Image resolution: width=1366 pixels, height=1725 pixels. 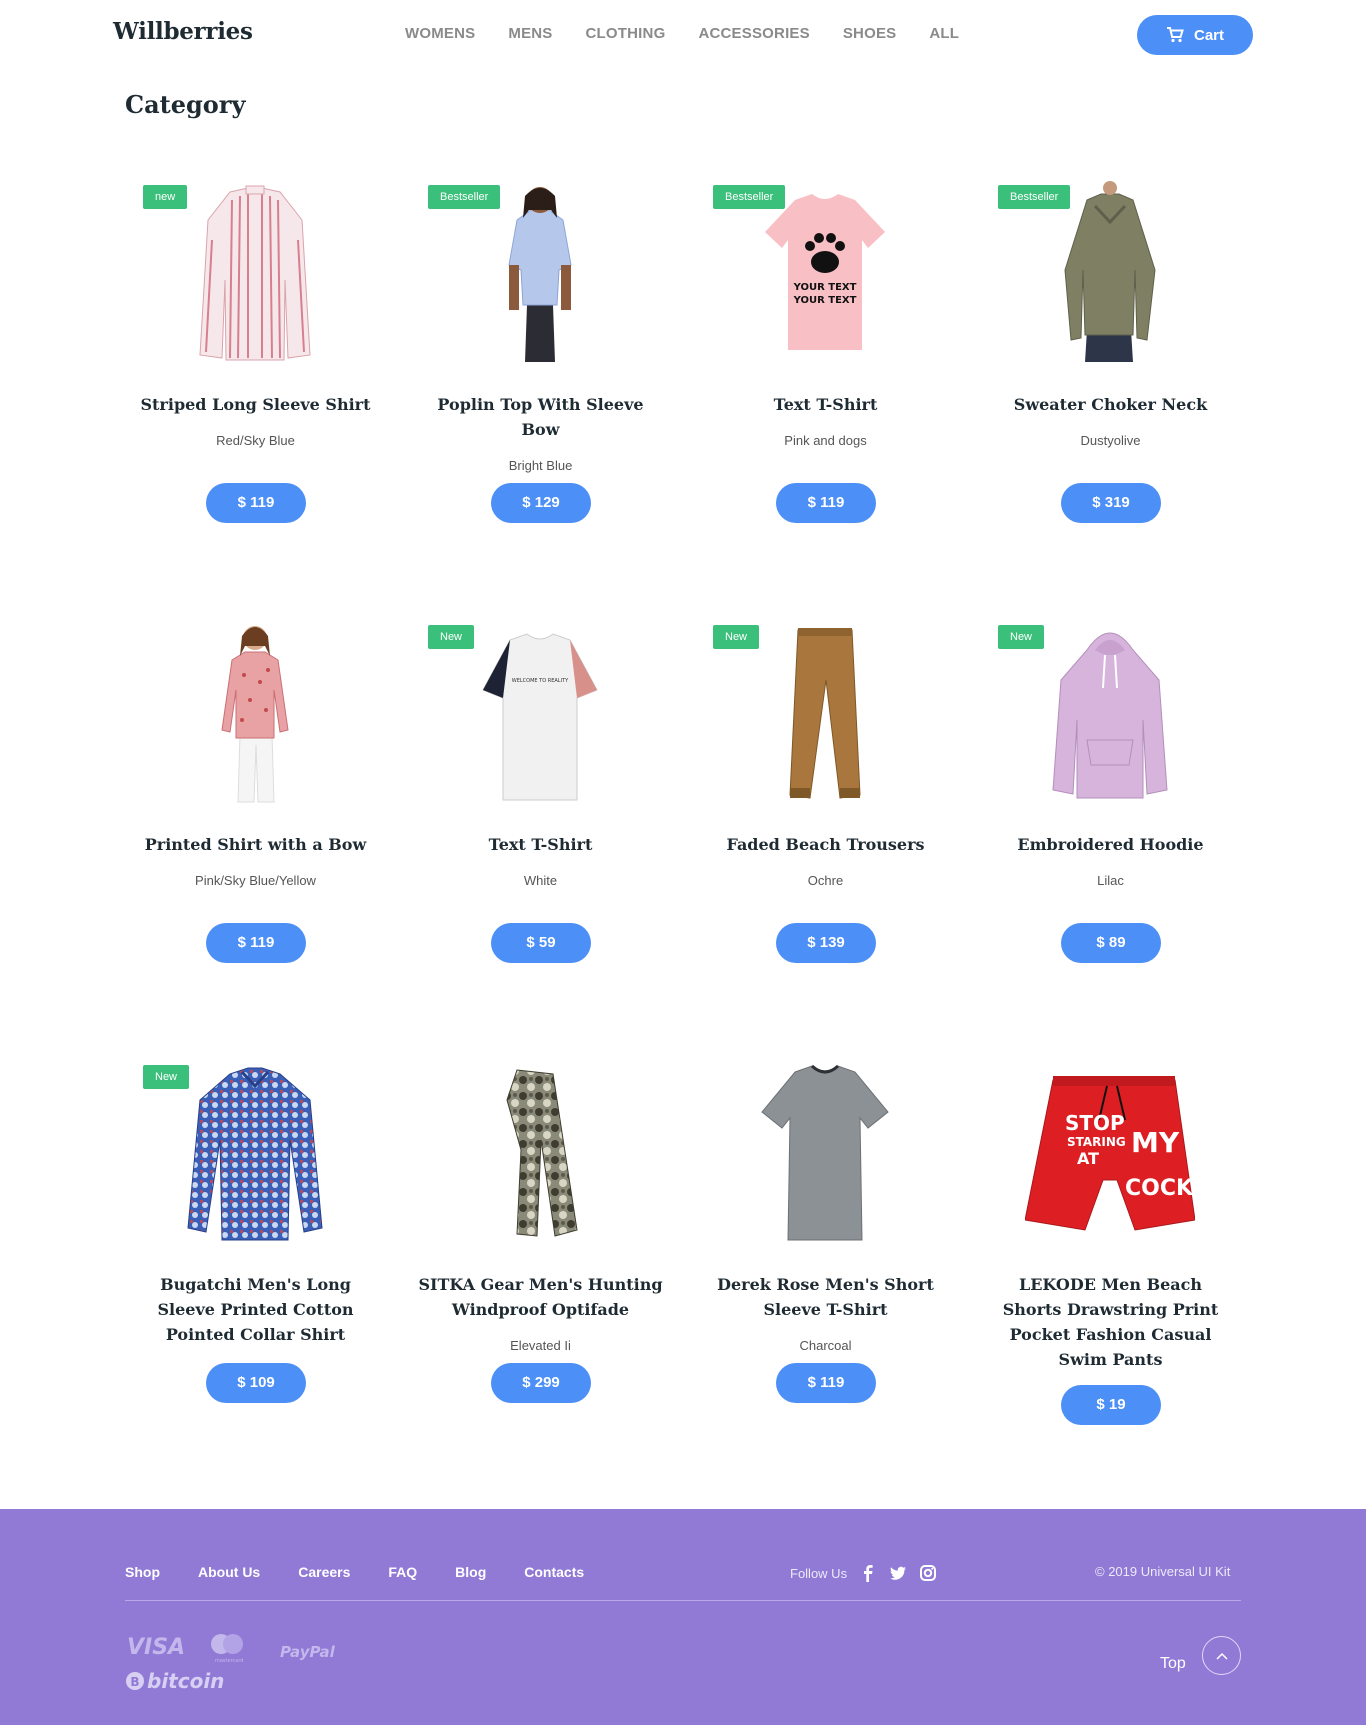 I want to click on nav-clothing: CLOTHING, so click(x=626, y=33).